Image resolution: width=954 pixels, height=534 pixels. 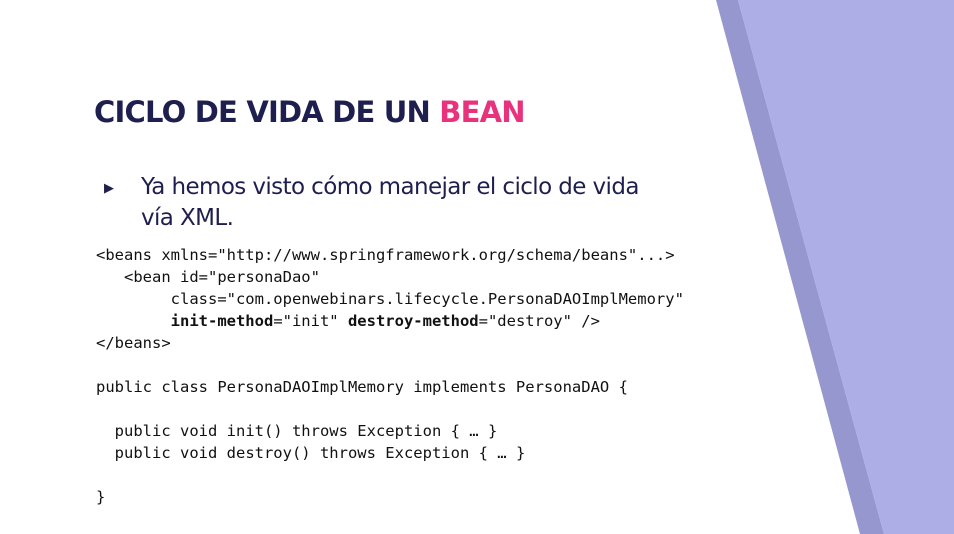 I want to click on code-line-beans-close: </beans>, so click(x=133, y=343).